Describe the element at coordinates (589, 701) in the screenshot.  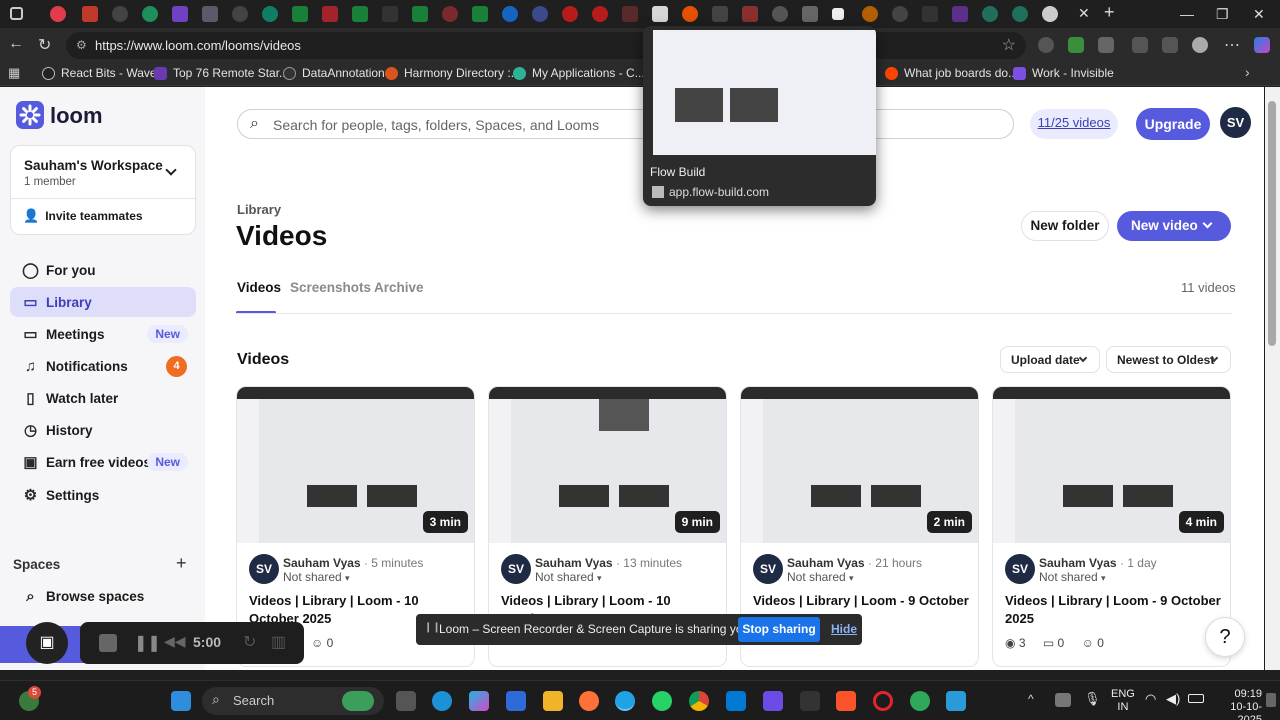
I see `firefox-icon` at that location.